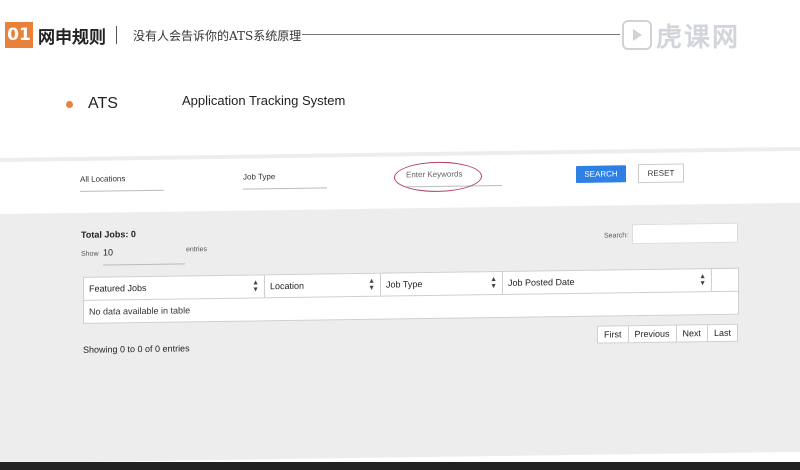  Describe the element at coordinates (661, 173) in the screenshot. I see `reset-button: RESET` at that location.